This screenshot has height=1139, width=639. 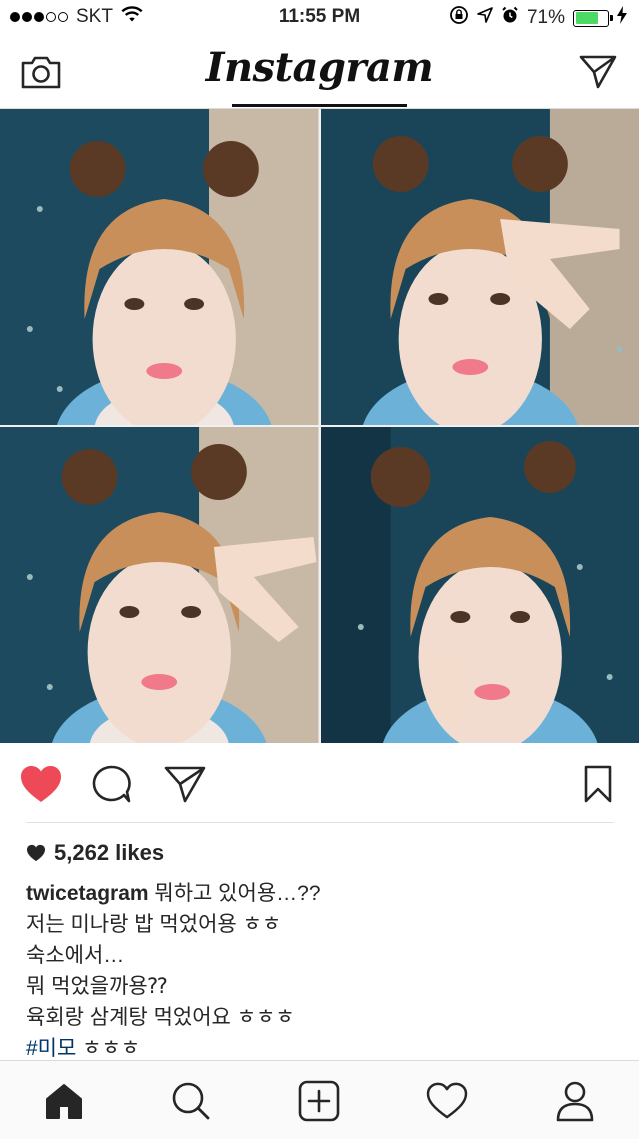 I want to click on caption-line-2: 저는 미나랑 밥 먹었어용 ㅎㅎ, so click(x=321, y=924).